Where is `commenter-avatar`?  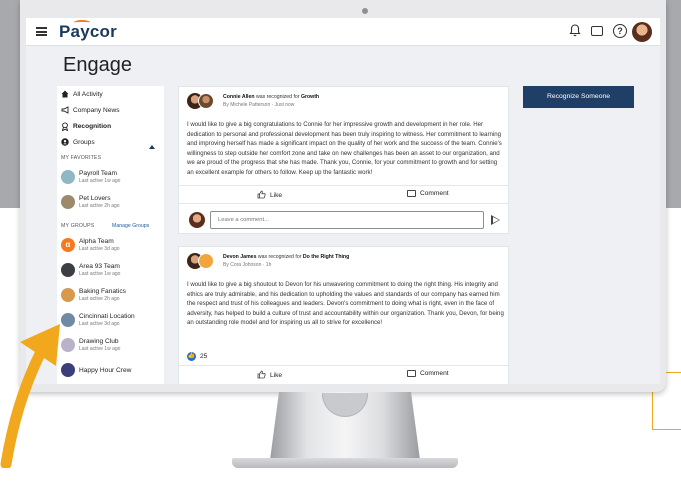 commenter-avatar is located at coordinates (197, 220).